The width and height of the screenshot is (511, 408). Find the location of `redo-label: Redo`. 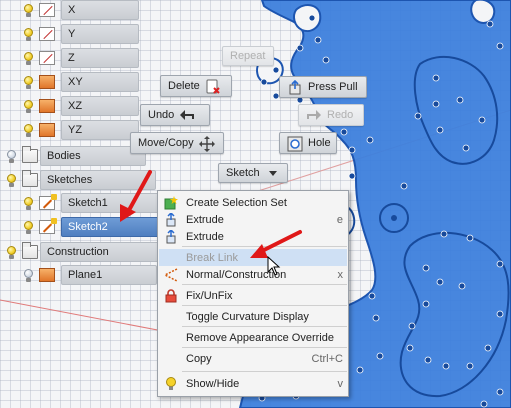

redo-label: Redo is located at coordinates (340, 115).